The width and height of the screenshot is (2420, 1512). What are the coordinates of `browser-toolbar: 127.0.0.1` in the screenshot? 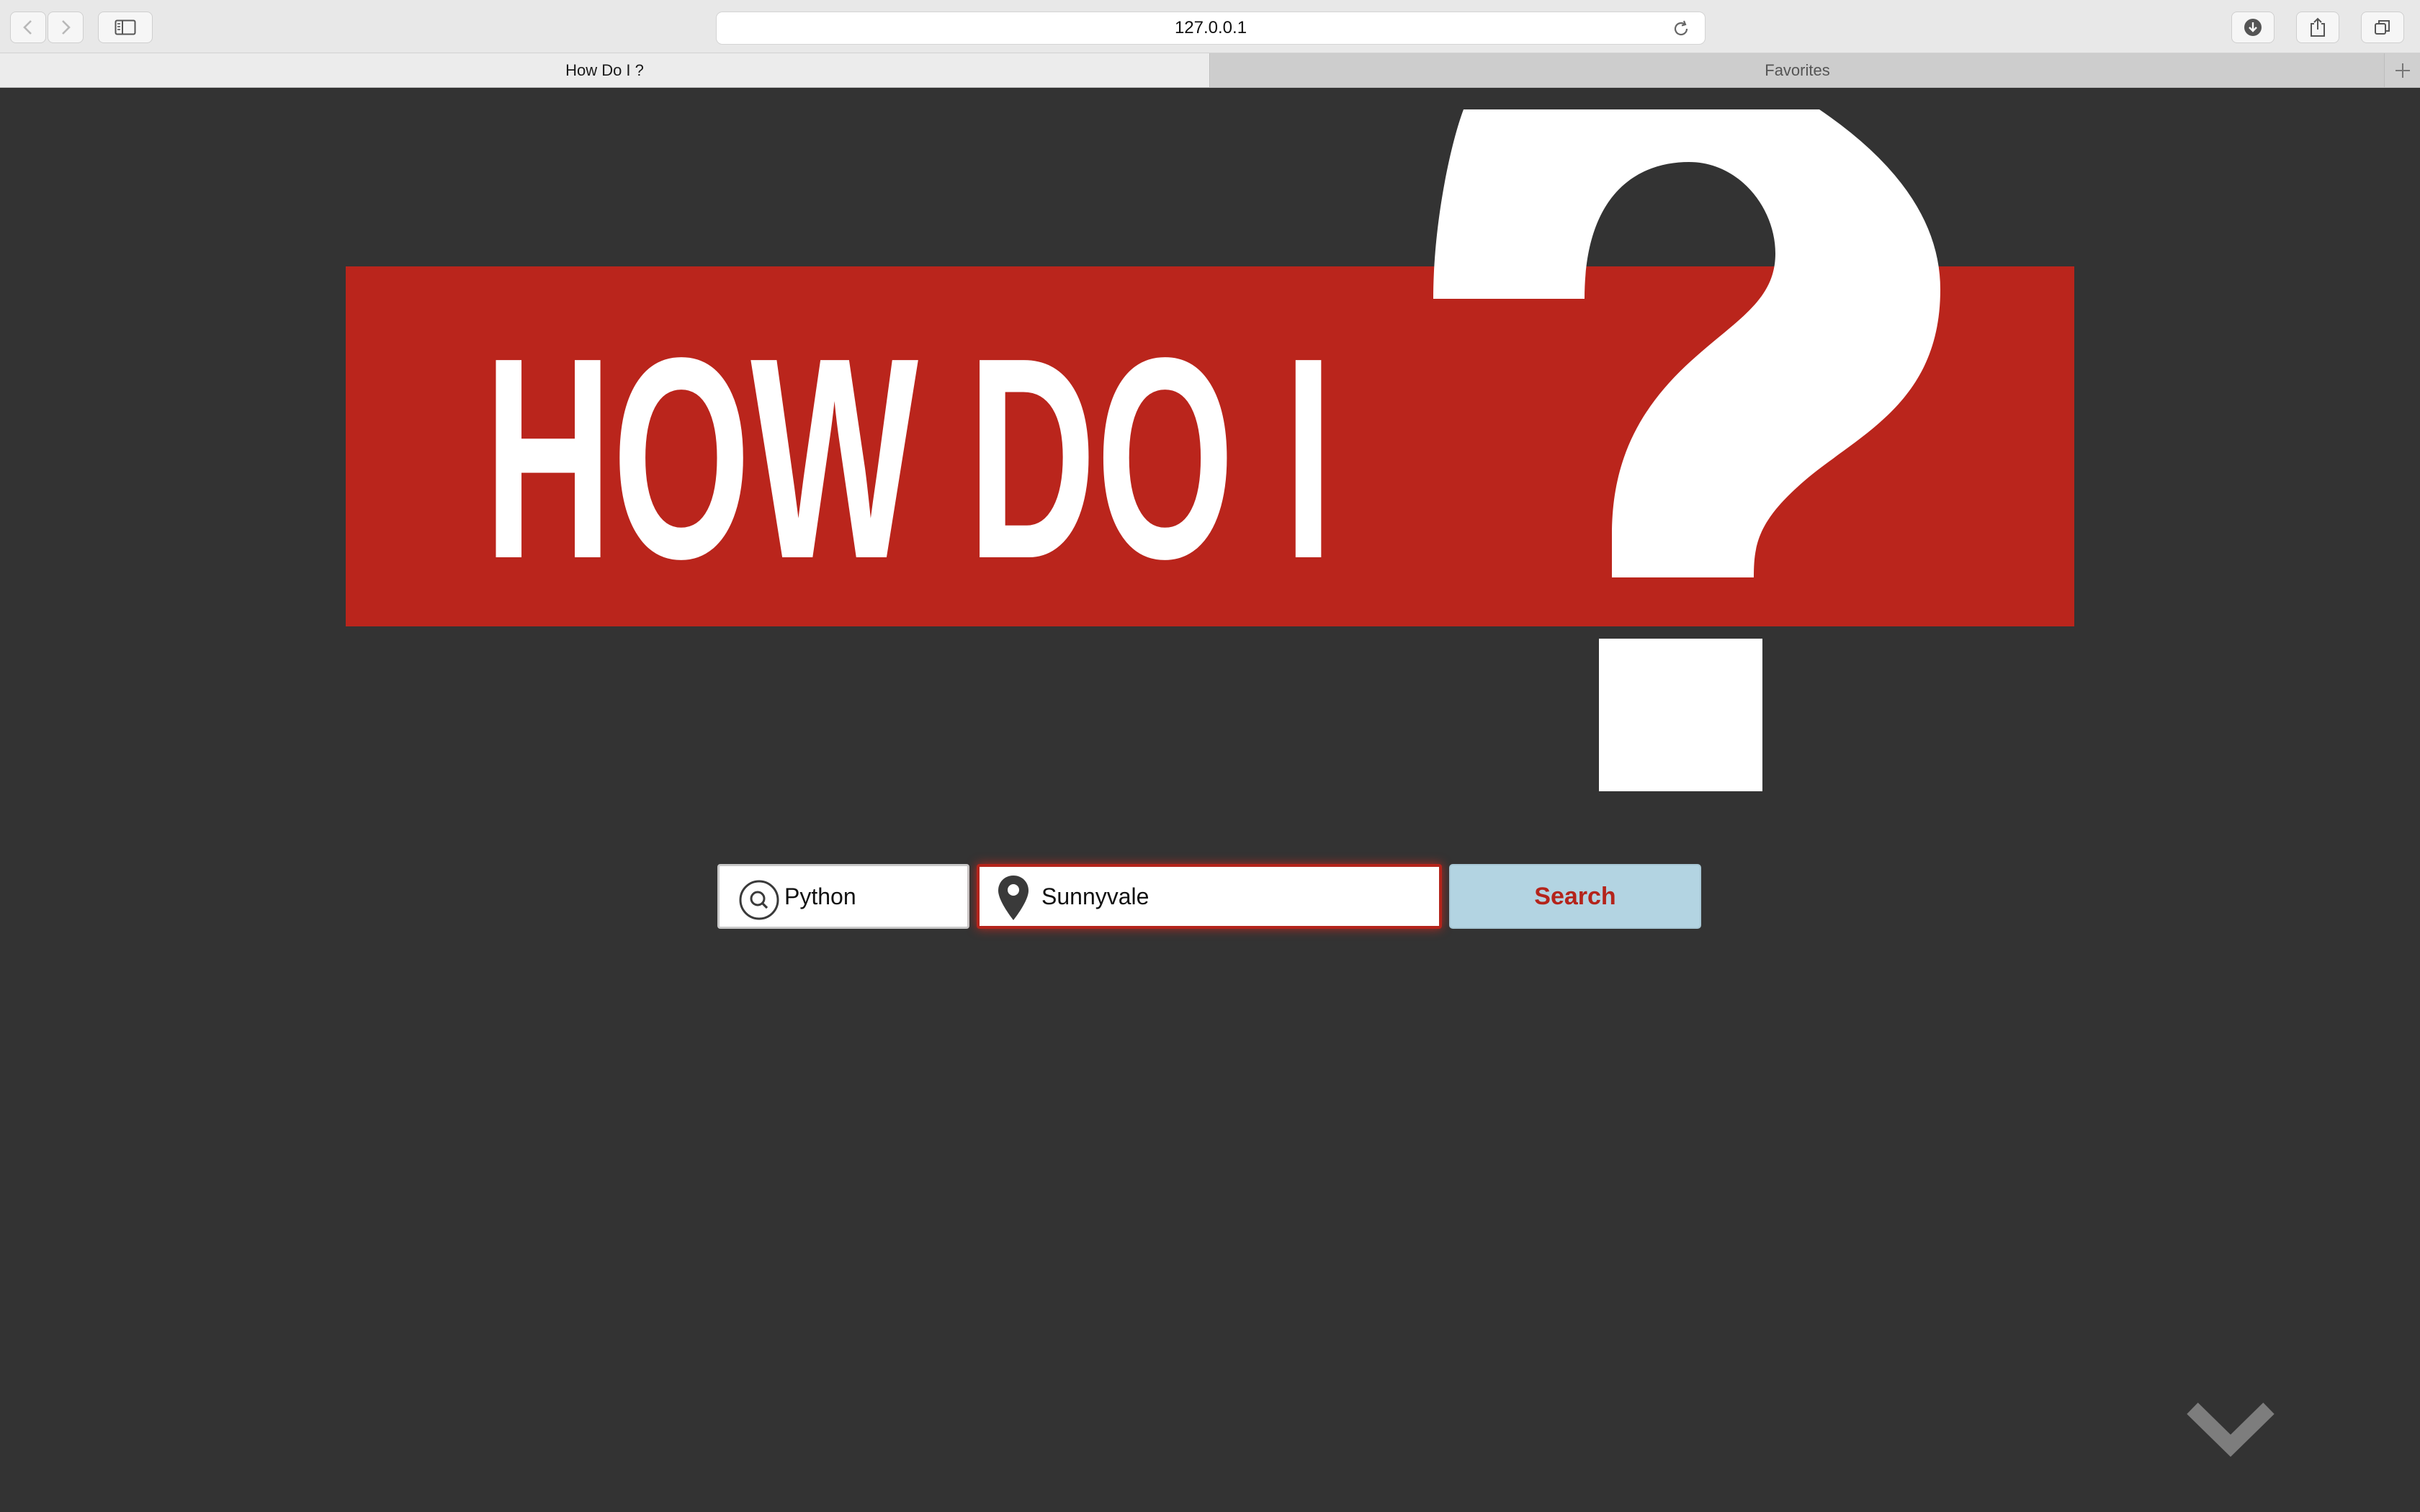 It's located at (1210, 26).